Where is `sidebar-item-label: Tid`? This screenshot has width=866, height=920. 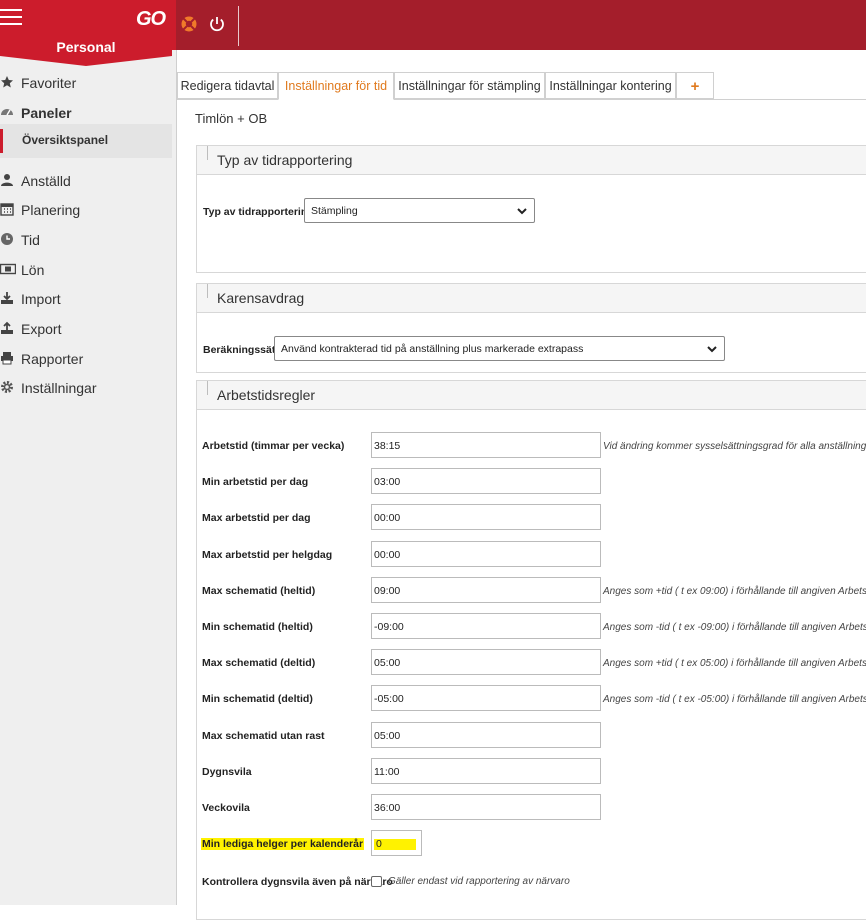
sidebar-item-label: Tid is located at coordinates (30, 240).